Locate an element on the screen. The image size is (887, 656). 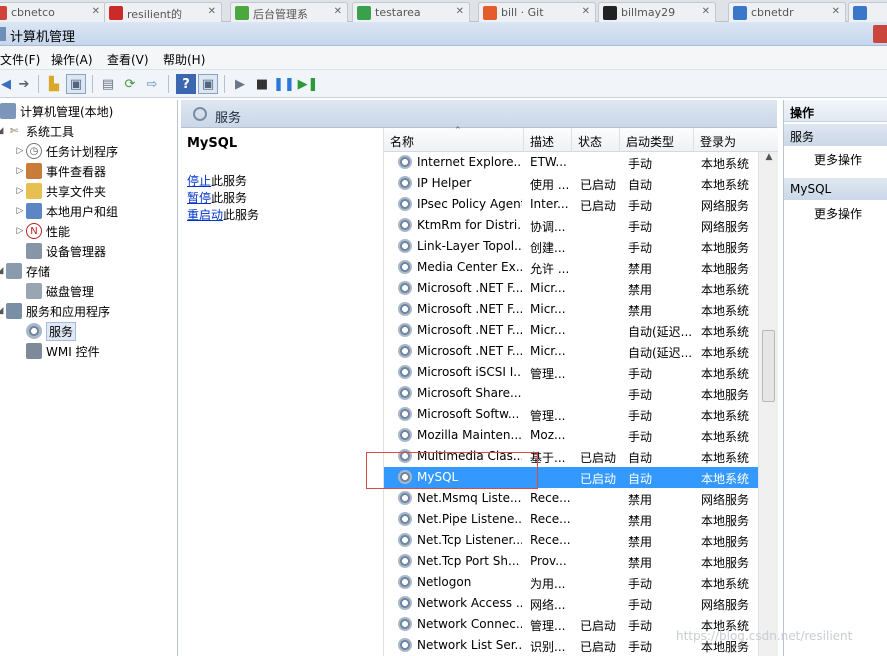
help-icon: ? is located at coordinates (186, 84).